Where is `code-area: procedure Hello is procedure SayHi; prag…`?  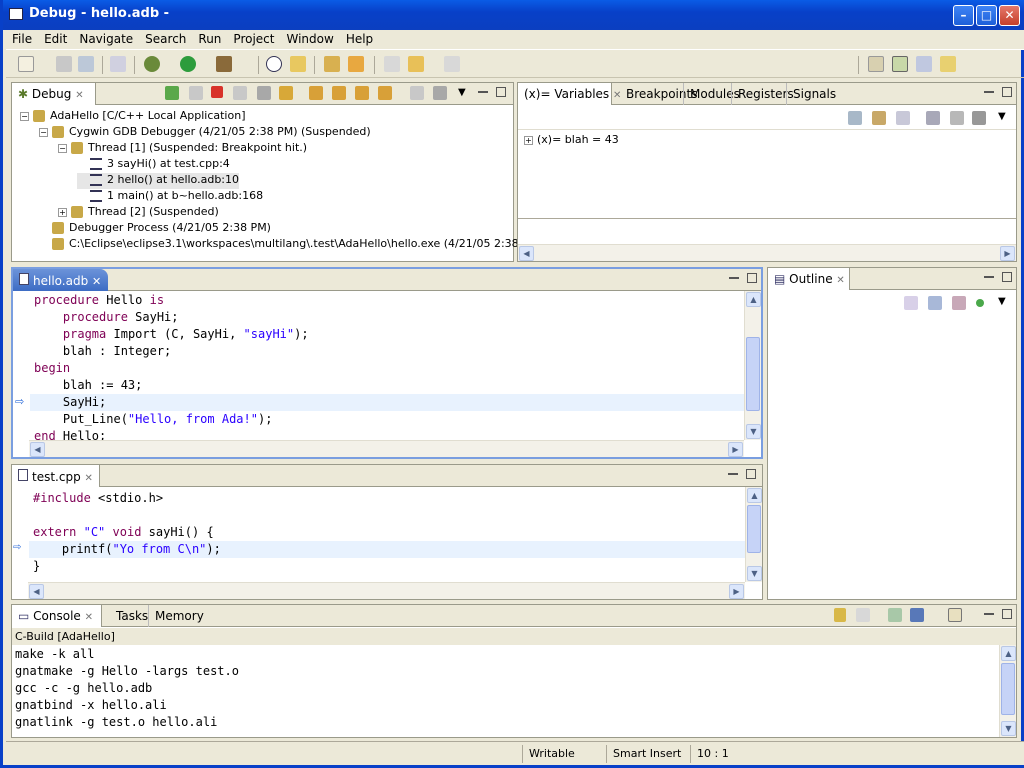 code-area: procedure Hello is procedure SayHi; prag… is located at coordinates (387, 366).